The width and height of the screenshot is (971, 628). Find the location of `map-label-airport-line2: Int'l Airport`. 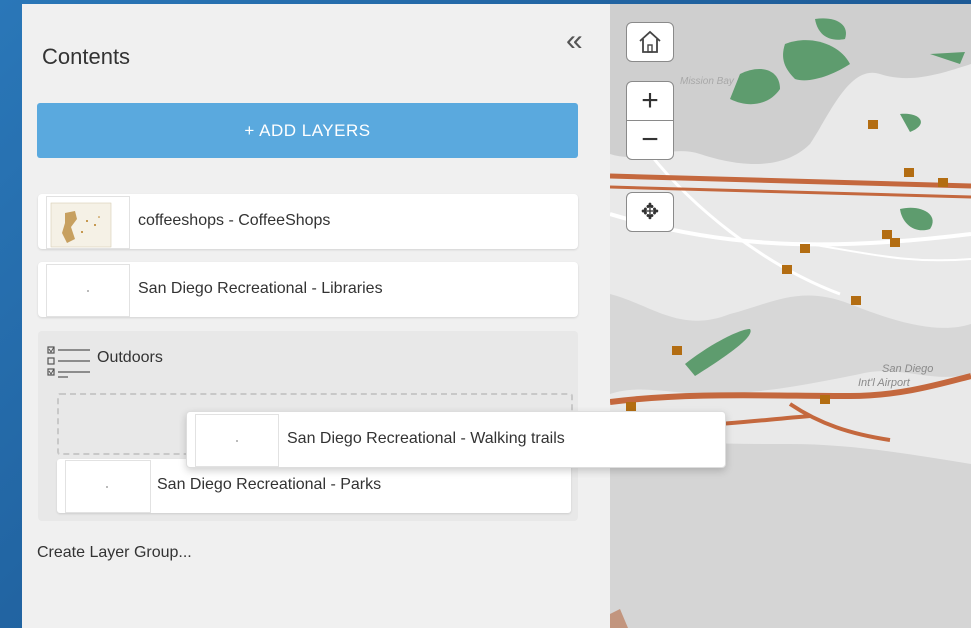

map-label-airport-line2: Int'l Airport is located at coordinates (884, 383).